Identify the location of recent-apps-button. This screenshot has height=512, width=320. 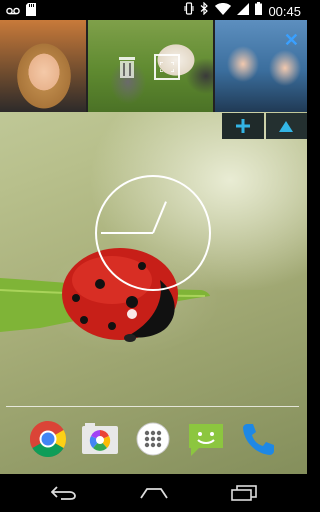
(244, 493).